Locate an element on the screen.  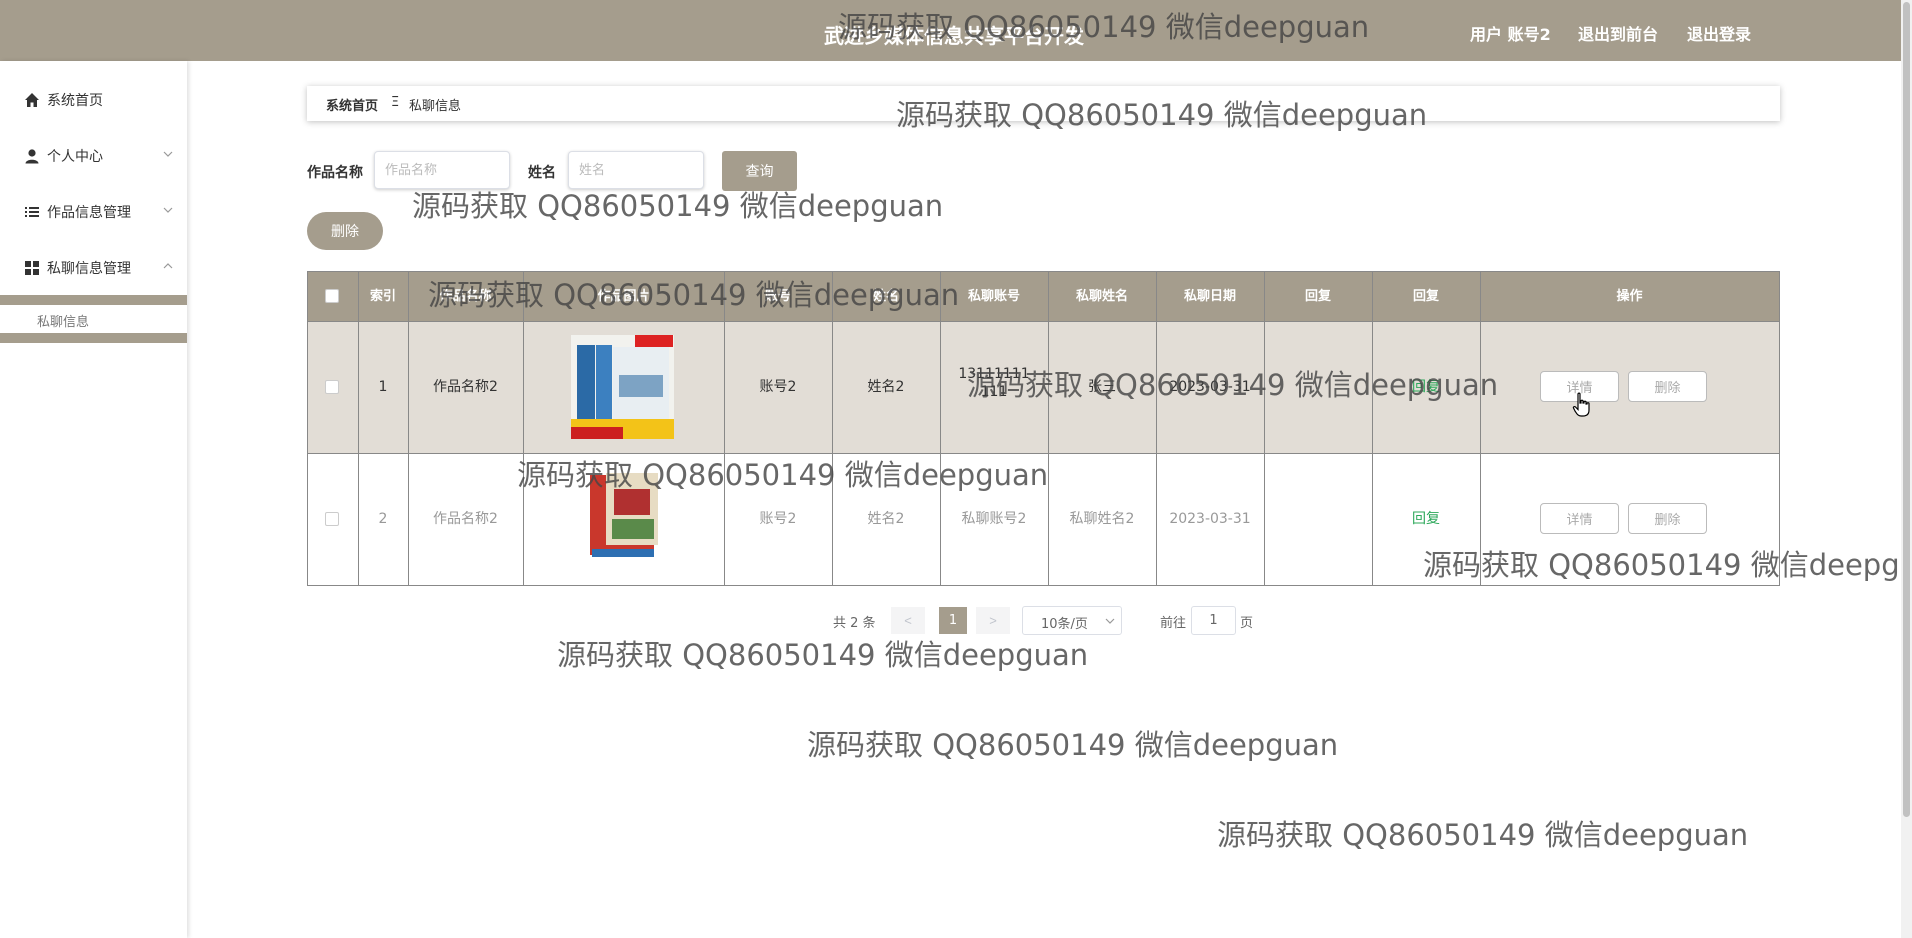
column-header: 索引 is located at coordinates (382, 296).